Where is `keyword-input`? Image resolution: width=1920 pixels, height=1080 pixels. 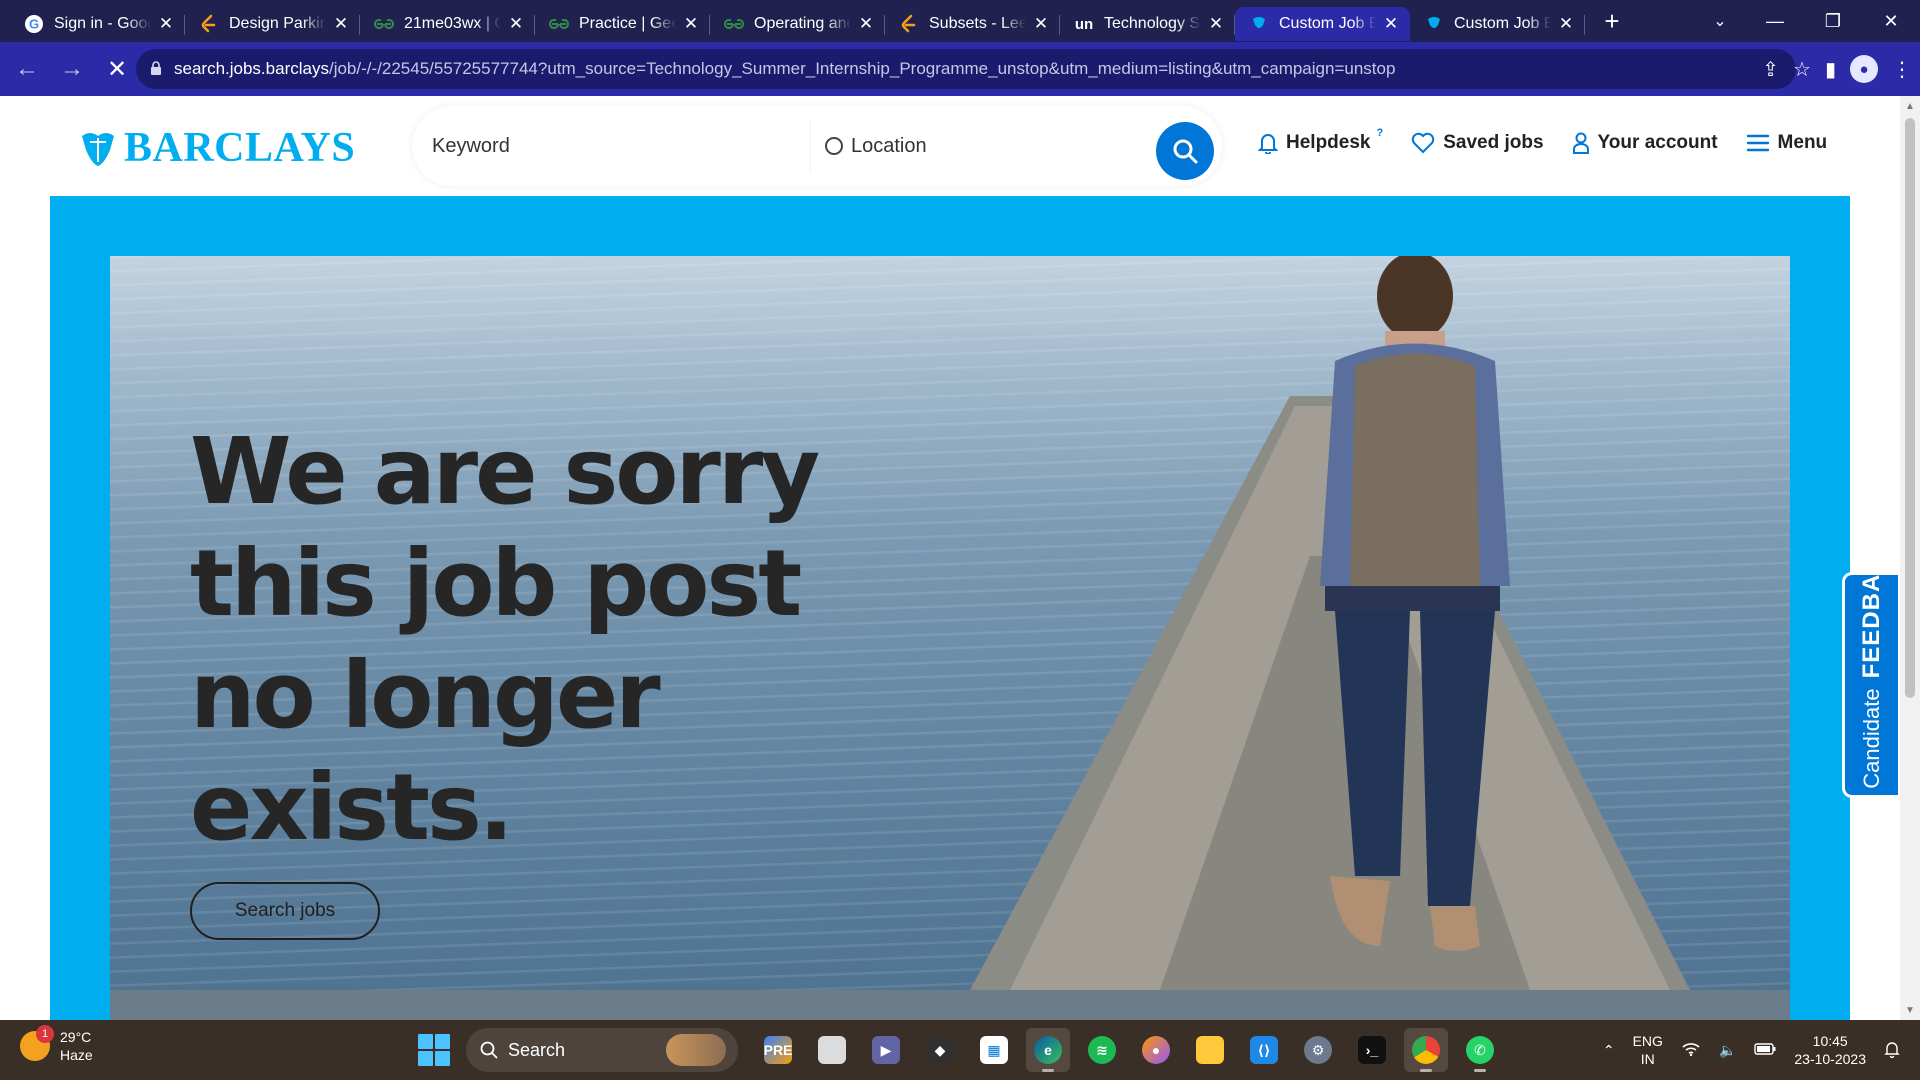
keyword-input is located at coordinates (612, 146).